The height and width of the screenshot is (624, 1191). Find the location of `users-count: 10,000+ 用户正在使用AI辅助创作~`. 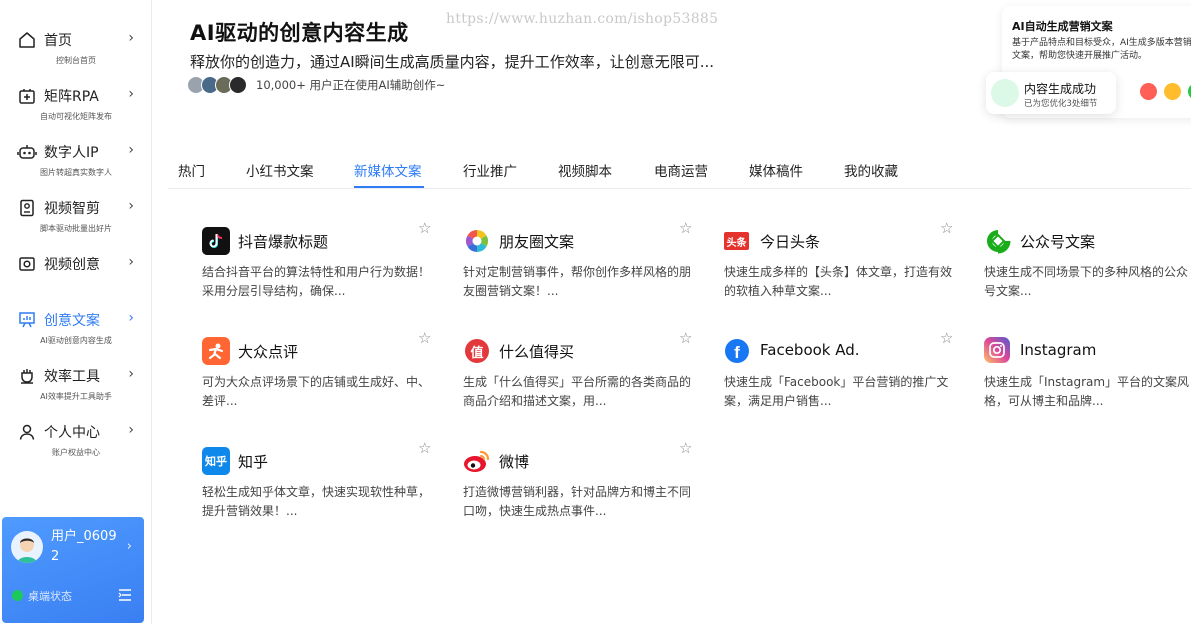

users-count: 10,000+ 用户正在使用AI辅助创作~ is located at coordinates (351, 85).